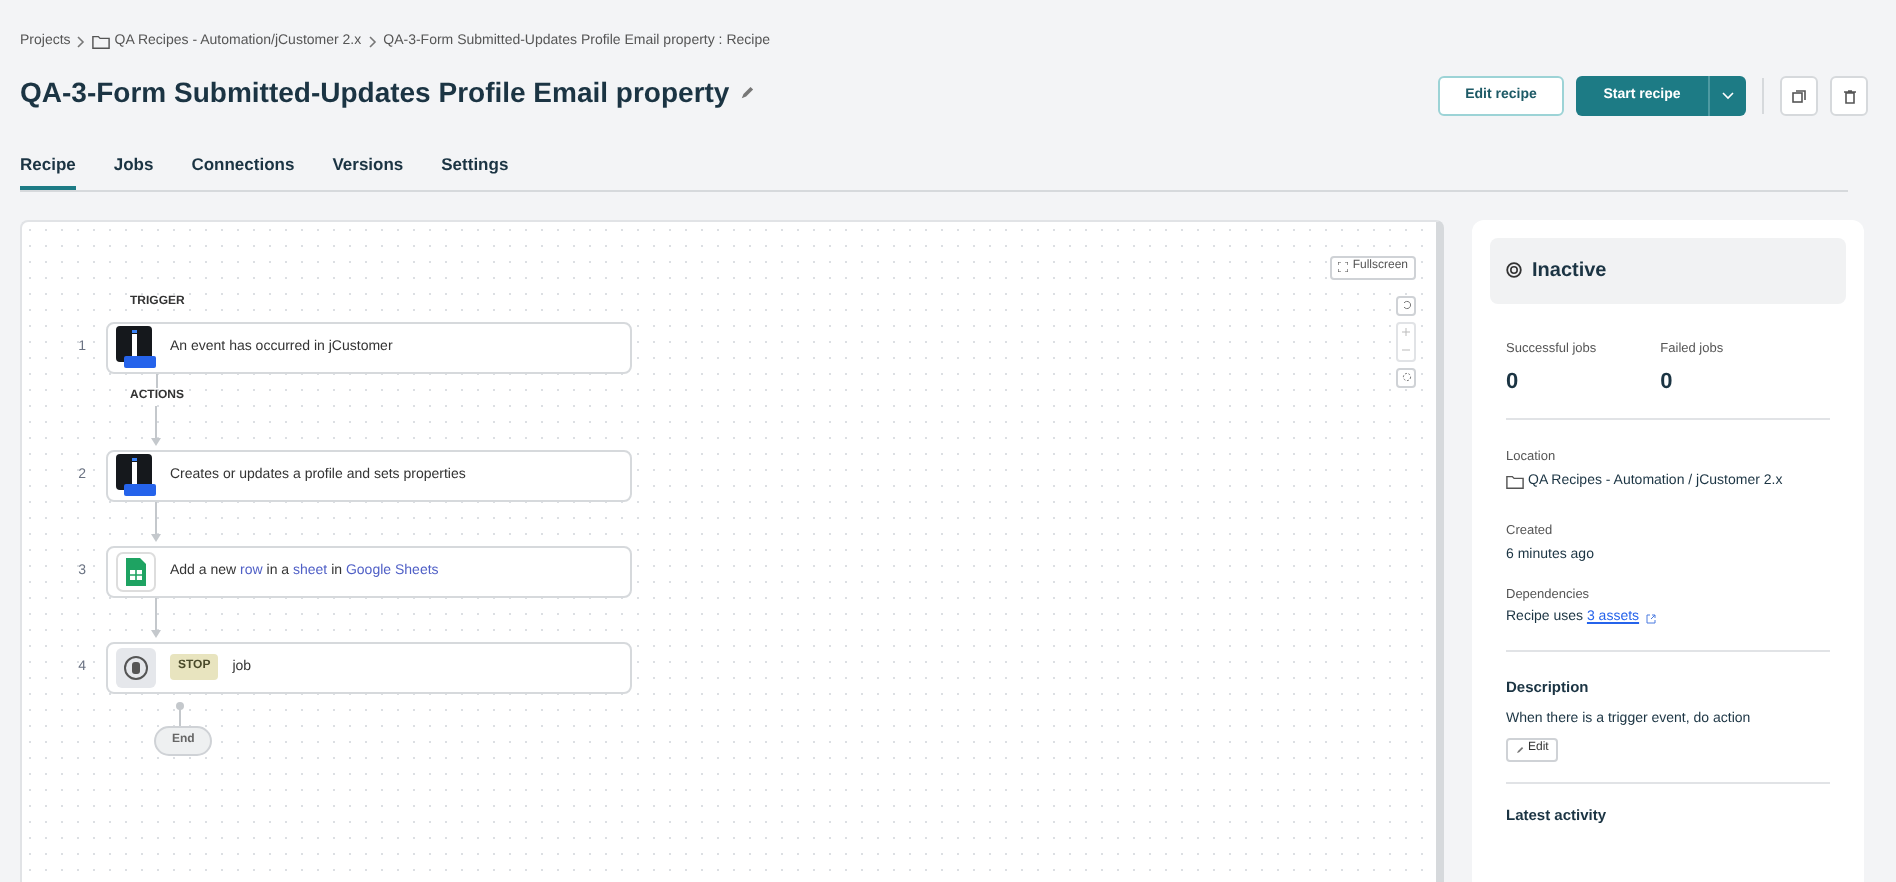  What do you see at coordinates (375, 92) in the screenshot?
I see `recipe-title: QA-3-Form Submitted-Updates Profile Email property` at bounding box center [375, 92].